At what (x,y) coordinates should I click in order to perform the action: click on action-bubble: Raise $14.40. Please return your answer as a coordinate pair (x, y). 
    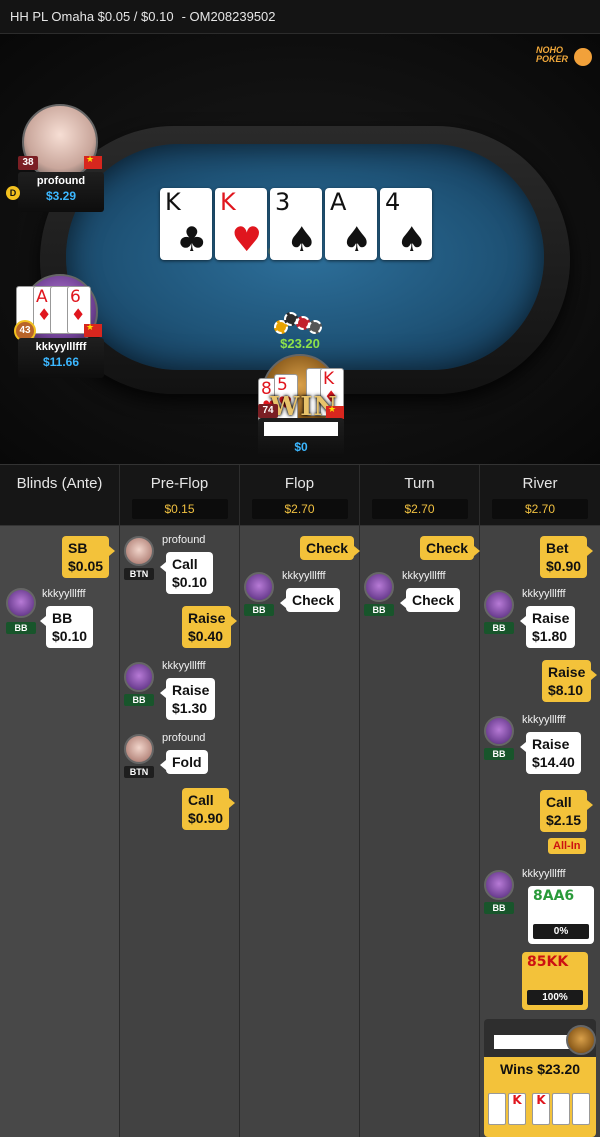
    Looking at the image, I should click on (550, 753).